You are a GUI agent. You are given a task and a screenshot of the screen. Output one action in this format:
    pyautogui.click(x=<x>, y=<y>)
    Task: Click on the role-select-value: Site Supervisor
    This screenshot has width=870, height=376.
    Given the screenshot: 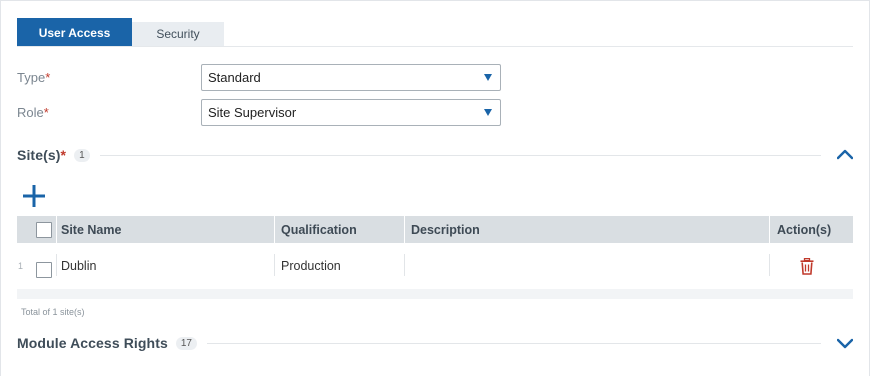 What is the action you would take?
    pyautogui.click(x=252, y=112)
    